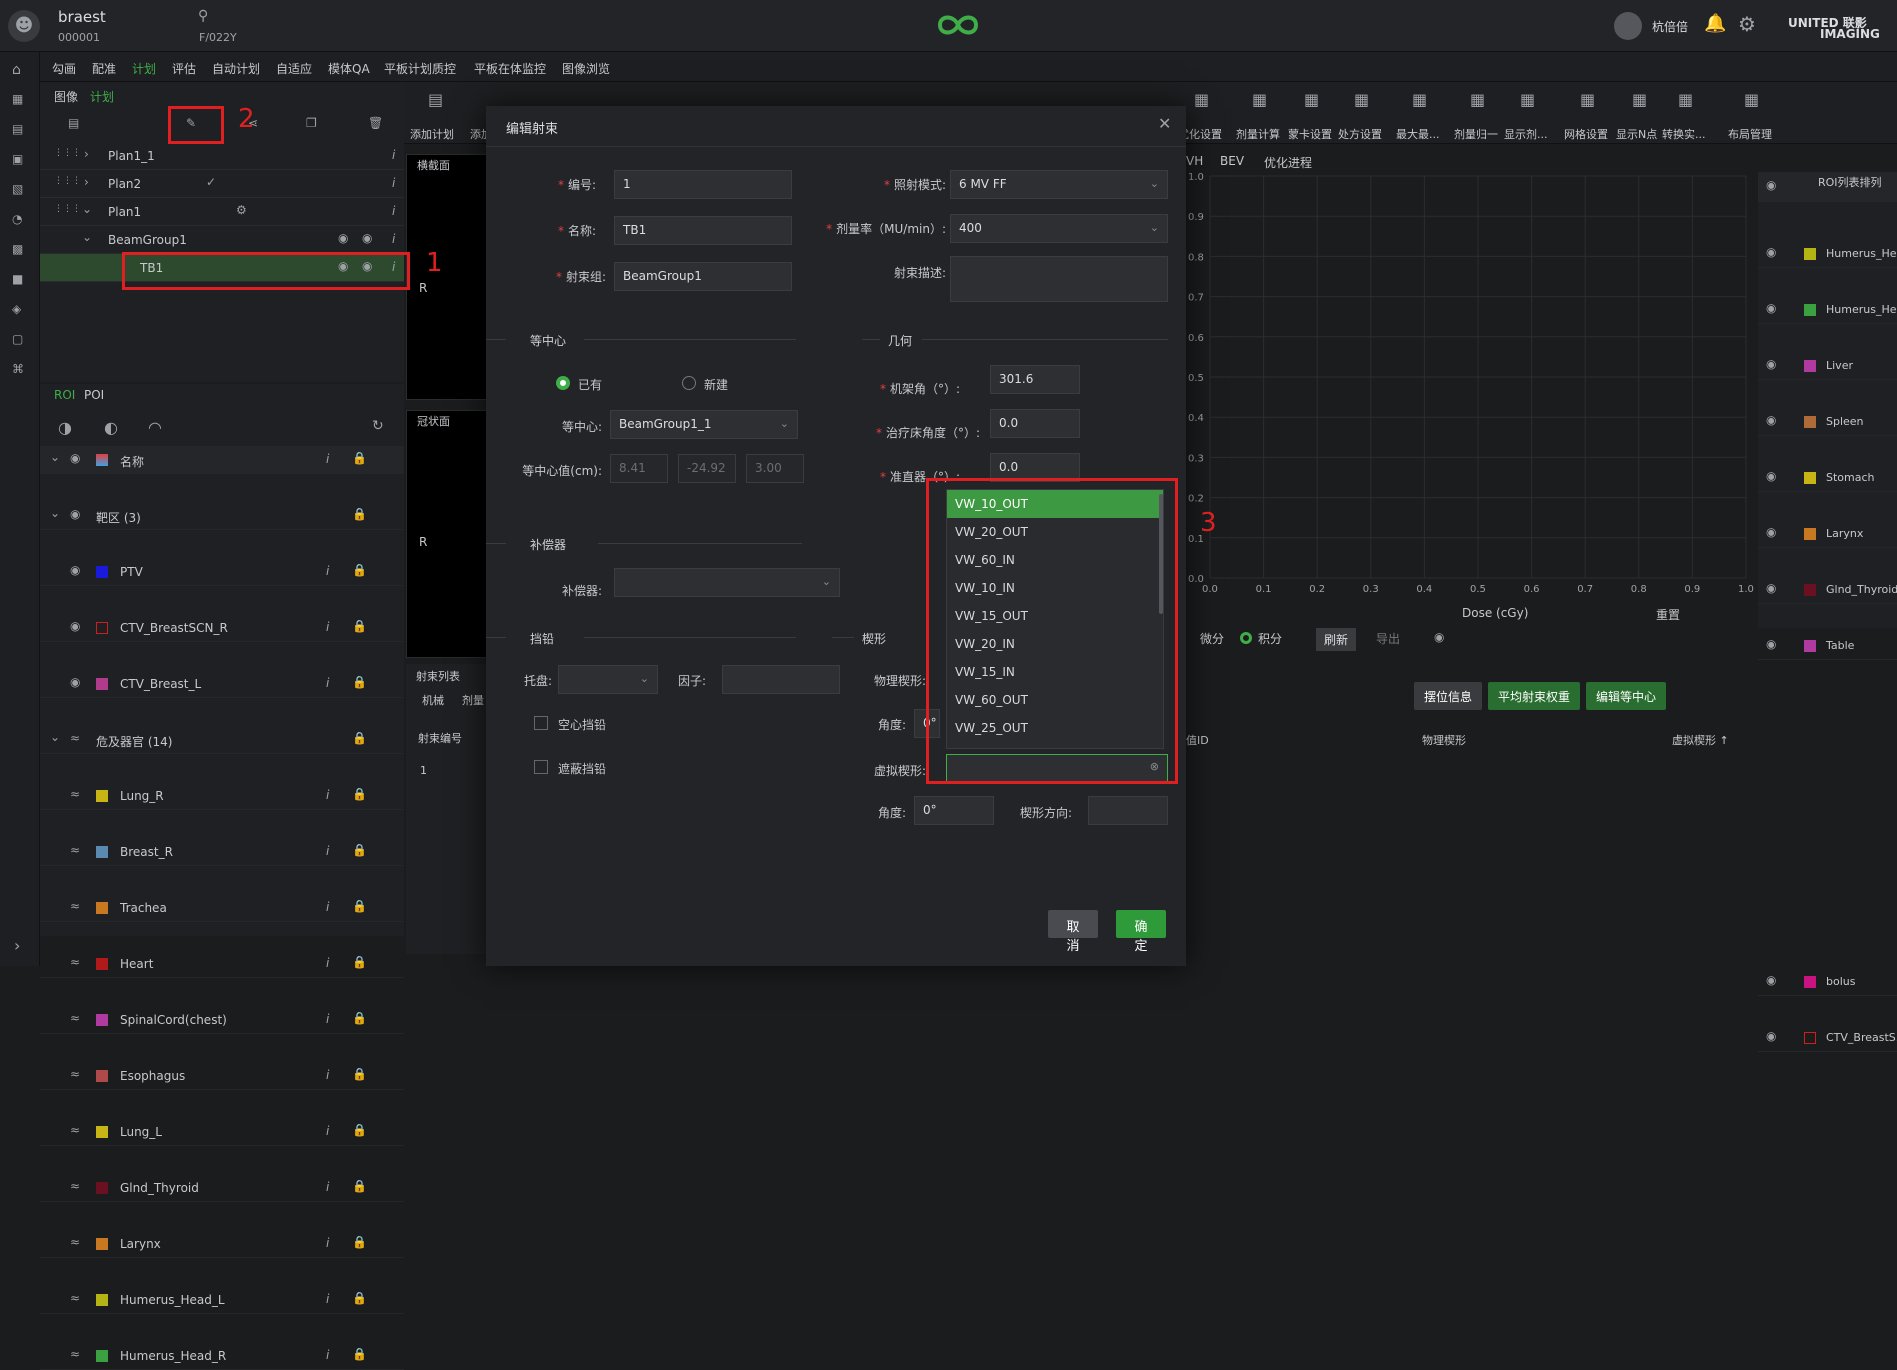  I want to click on num-input: 1, so click(703, 184).